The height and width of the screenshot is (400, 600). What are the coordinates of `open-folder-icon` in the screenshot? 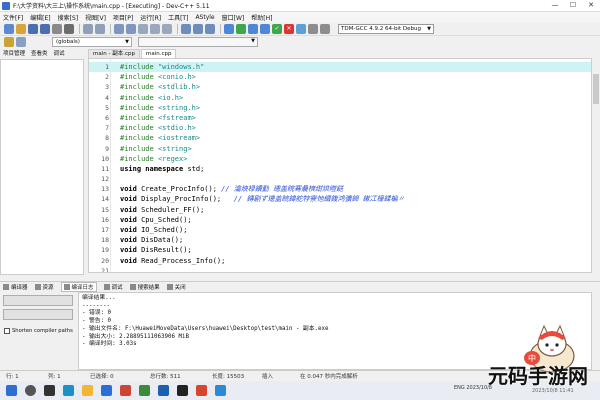 It's located at (21, 28).